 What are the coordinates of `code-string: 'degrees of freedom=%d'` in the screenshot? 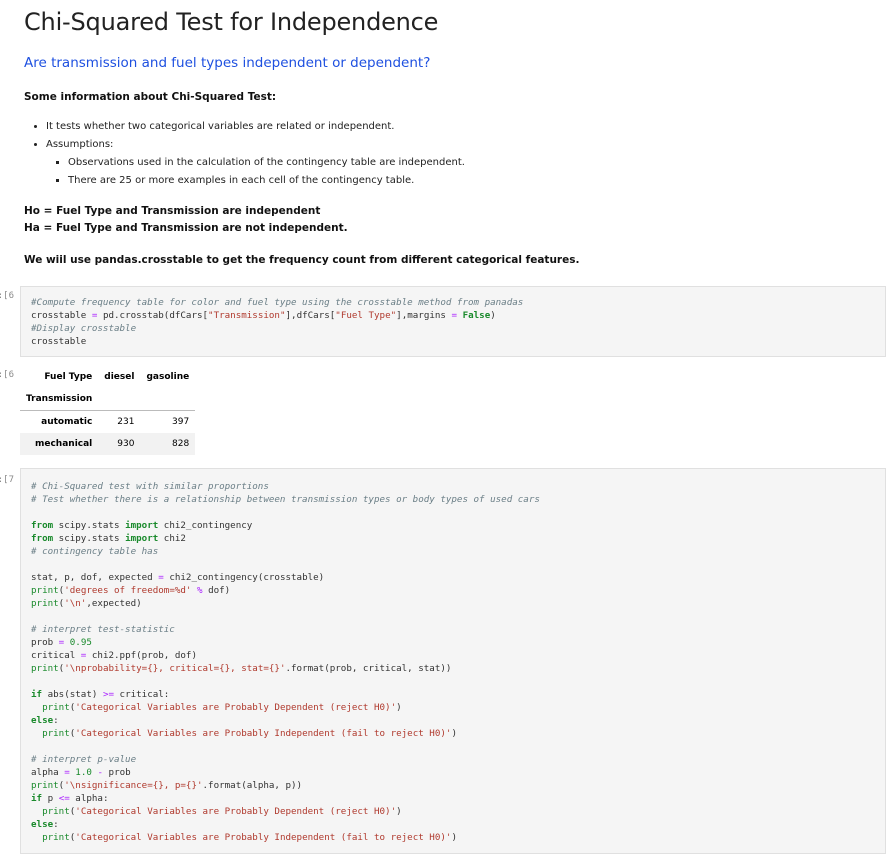 It's located at (128, 590).